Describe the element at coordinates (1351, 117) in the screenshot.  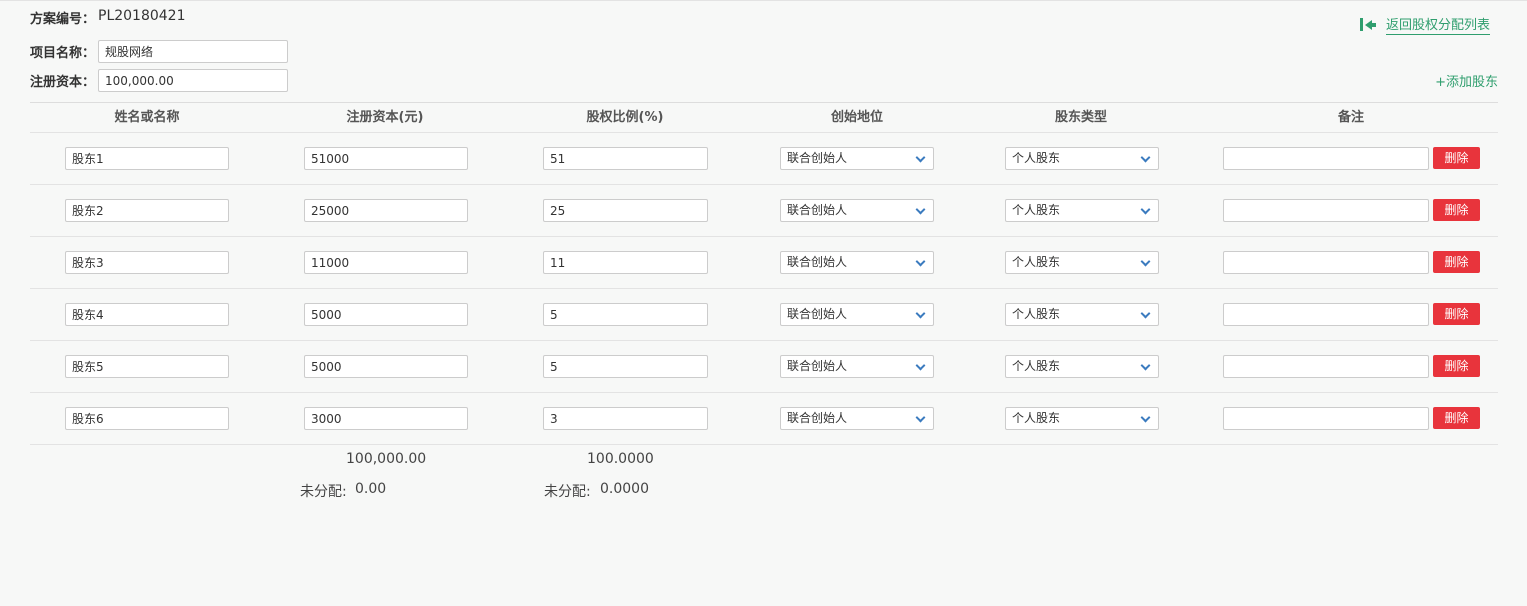
I see `header-note: 备注` at that location.